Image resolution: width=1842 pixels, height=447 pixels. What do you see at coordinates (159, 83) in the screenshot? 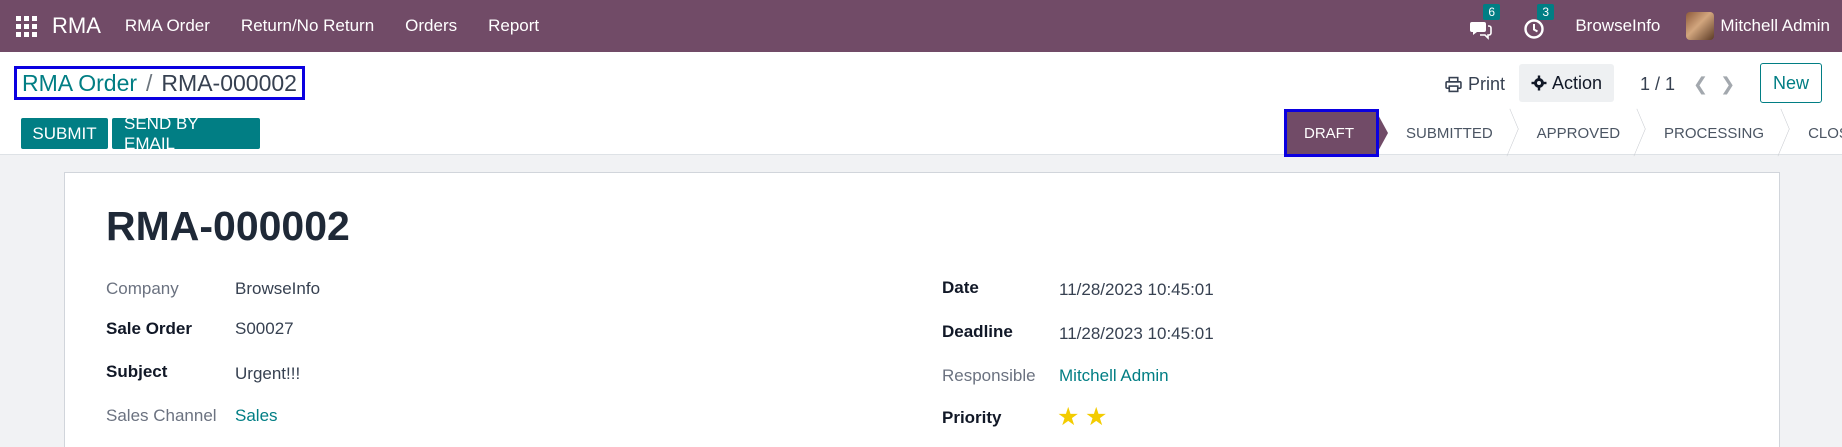
I see `breadcrumb: RMA Order / RMA-000002` at bounding box center [159, 83].